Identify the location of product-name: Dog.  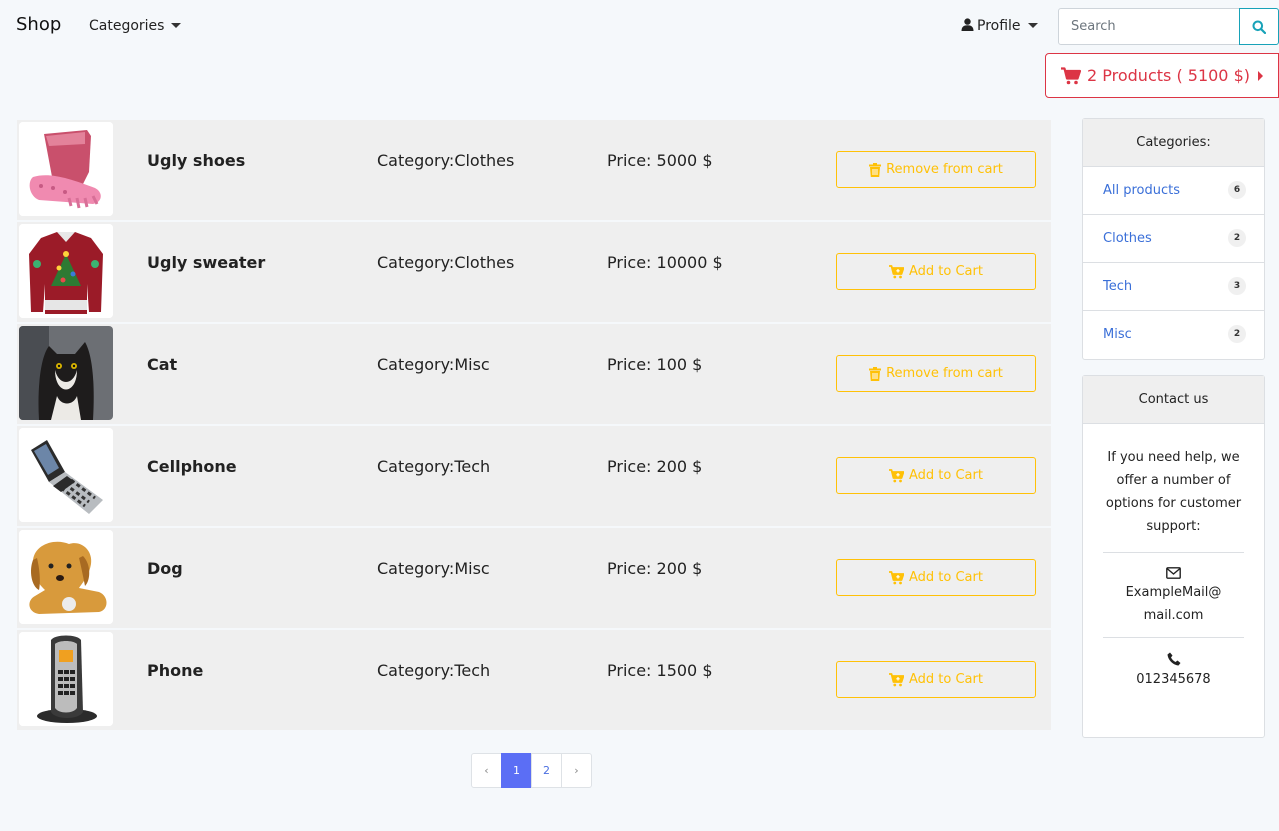
(165, 568).